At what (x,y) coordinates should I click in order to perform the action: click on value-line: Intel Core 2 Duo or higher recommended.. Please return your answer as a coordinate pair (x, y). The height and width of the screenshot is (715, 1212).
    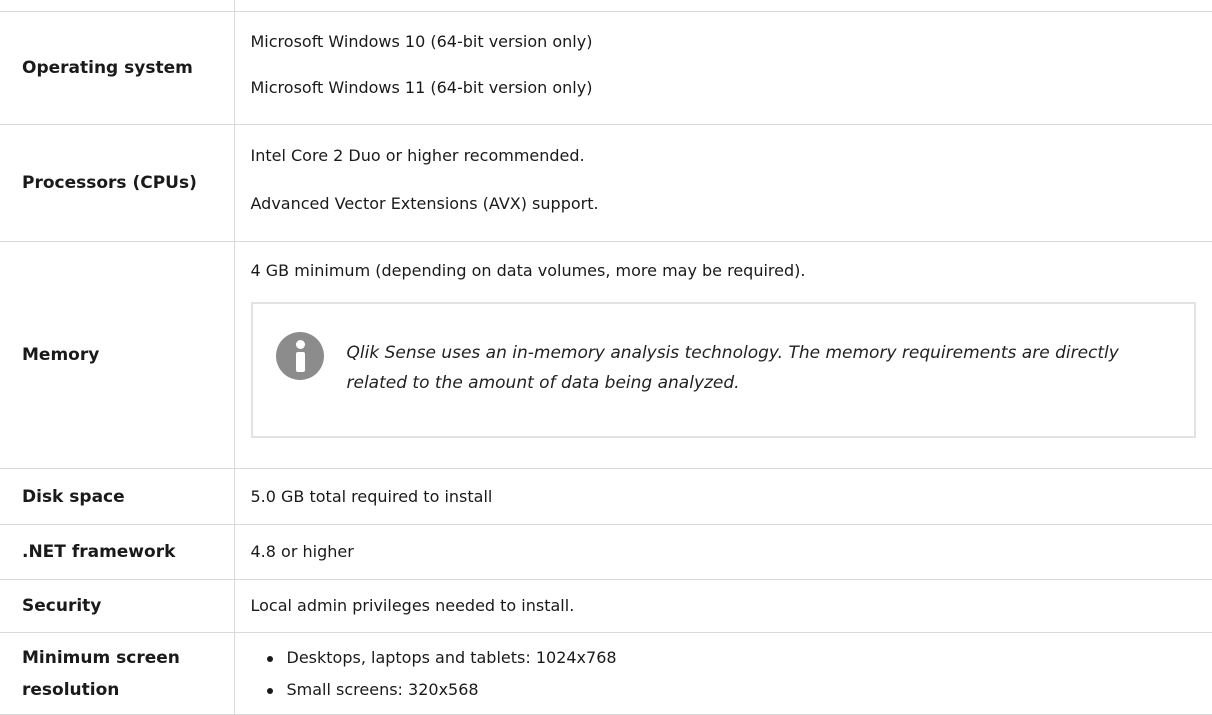
    Looking at the image, I should click on (417, 155).